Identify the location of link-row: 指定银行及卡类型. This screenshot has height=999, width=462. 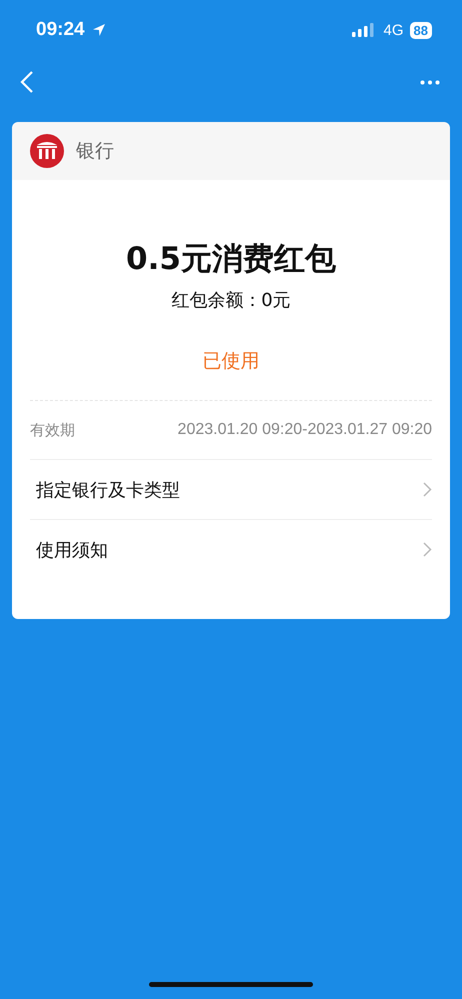
(231, 490).